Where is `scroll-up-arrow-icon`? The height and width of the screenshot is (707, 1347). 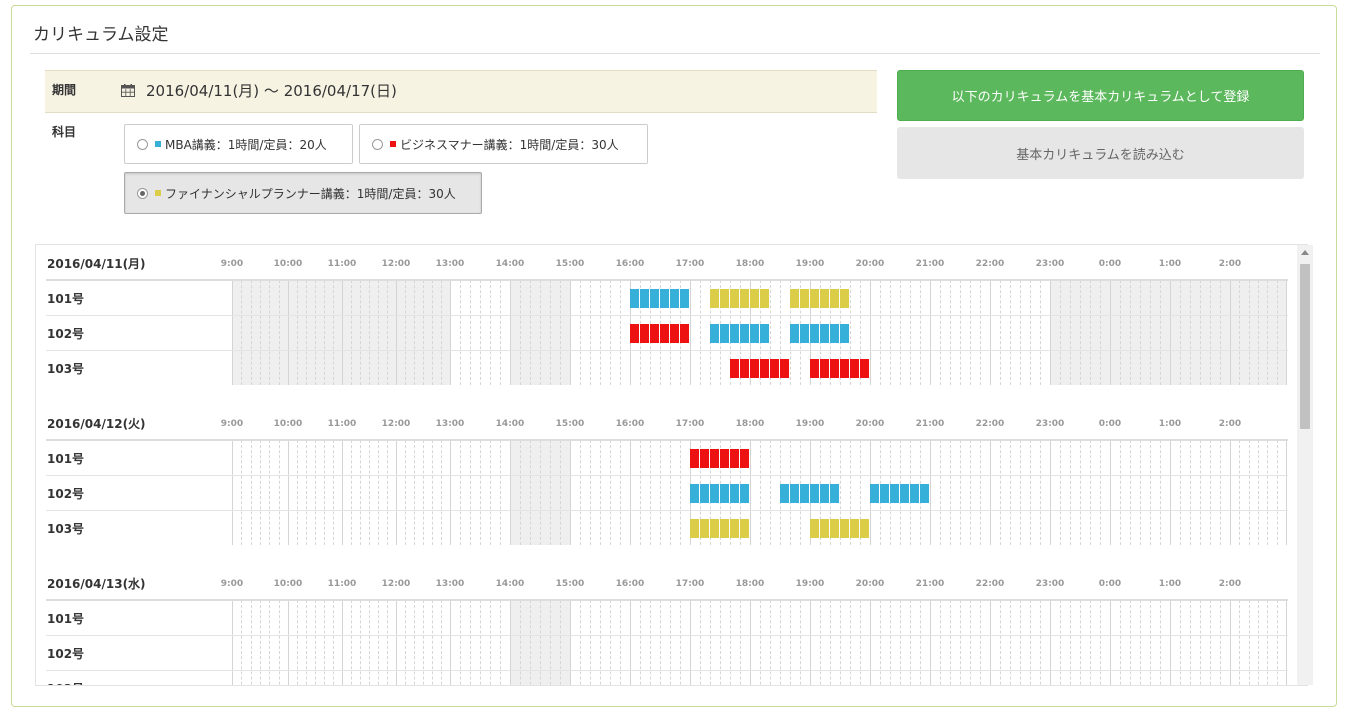
scroll-up-arrow-icon is located at coordinates (1305, 252).